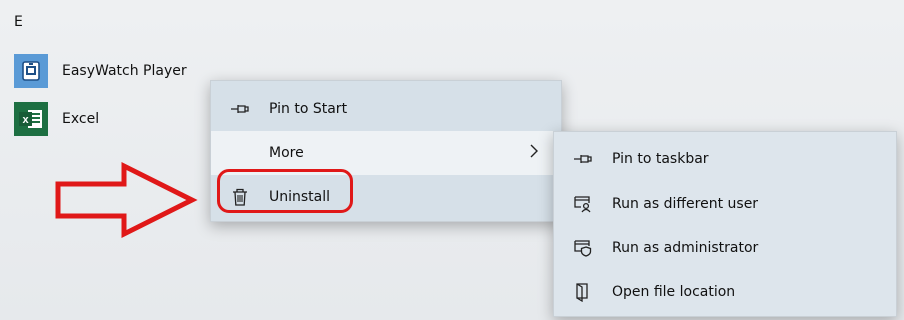 The height and width of the screenshot is (320, 904). I want to click on folder-icon, so click(583, 292).